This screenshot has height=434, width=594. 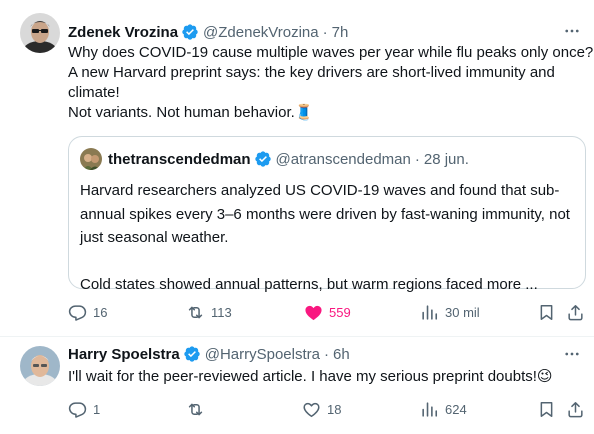 I want to click on like-count: 559, so click(x=340, y=312).